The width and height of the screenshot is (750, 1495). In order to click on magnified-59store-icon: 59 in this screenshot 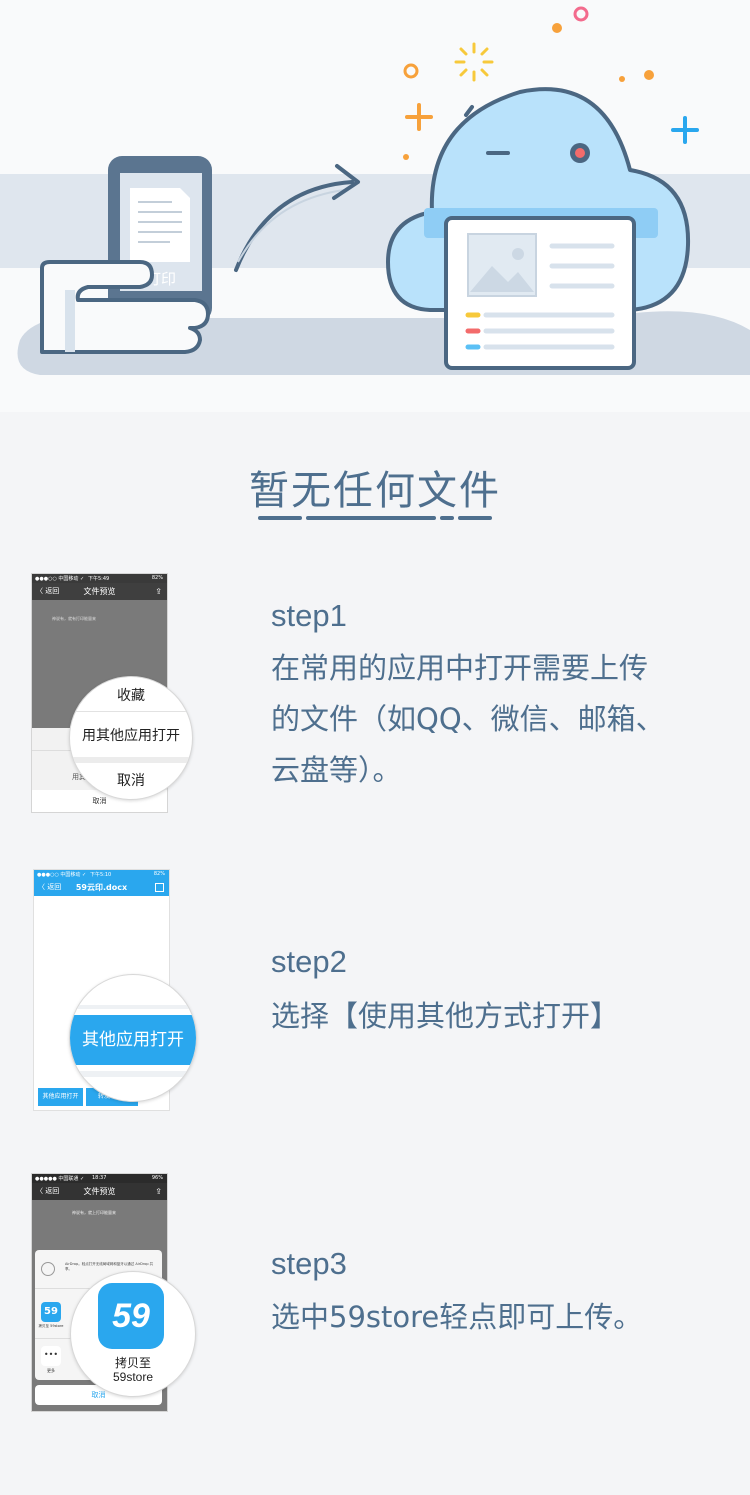, I will do `click(131, 1316)`.